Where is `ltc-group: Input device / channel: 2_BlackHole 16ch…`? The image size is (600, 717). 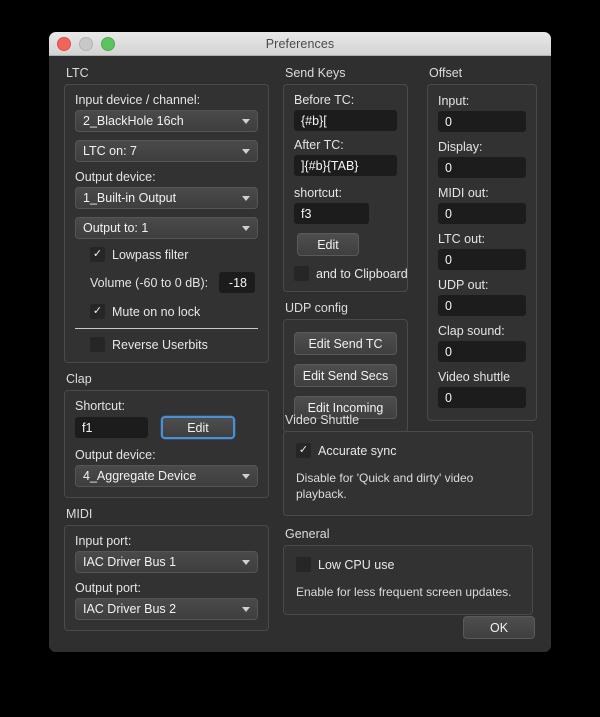 ltc-group: Input device / channel: 2_BlackHole 16ch… is located at coordinates (166, 223).